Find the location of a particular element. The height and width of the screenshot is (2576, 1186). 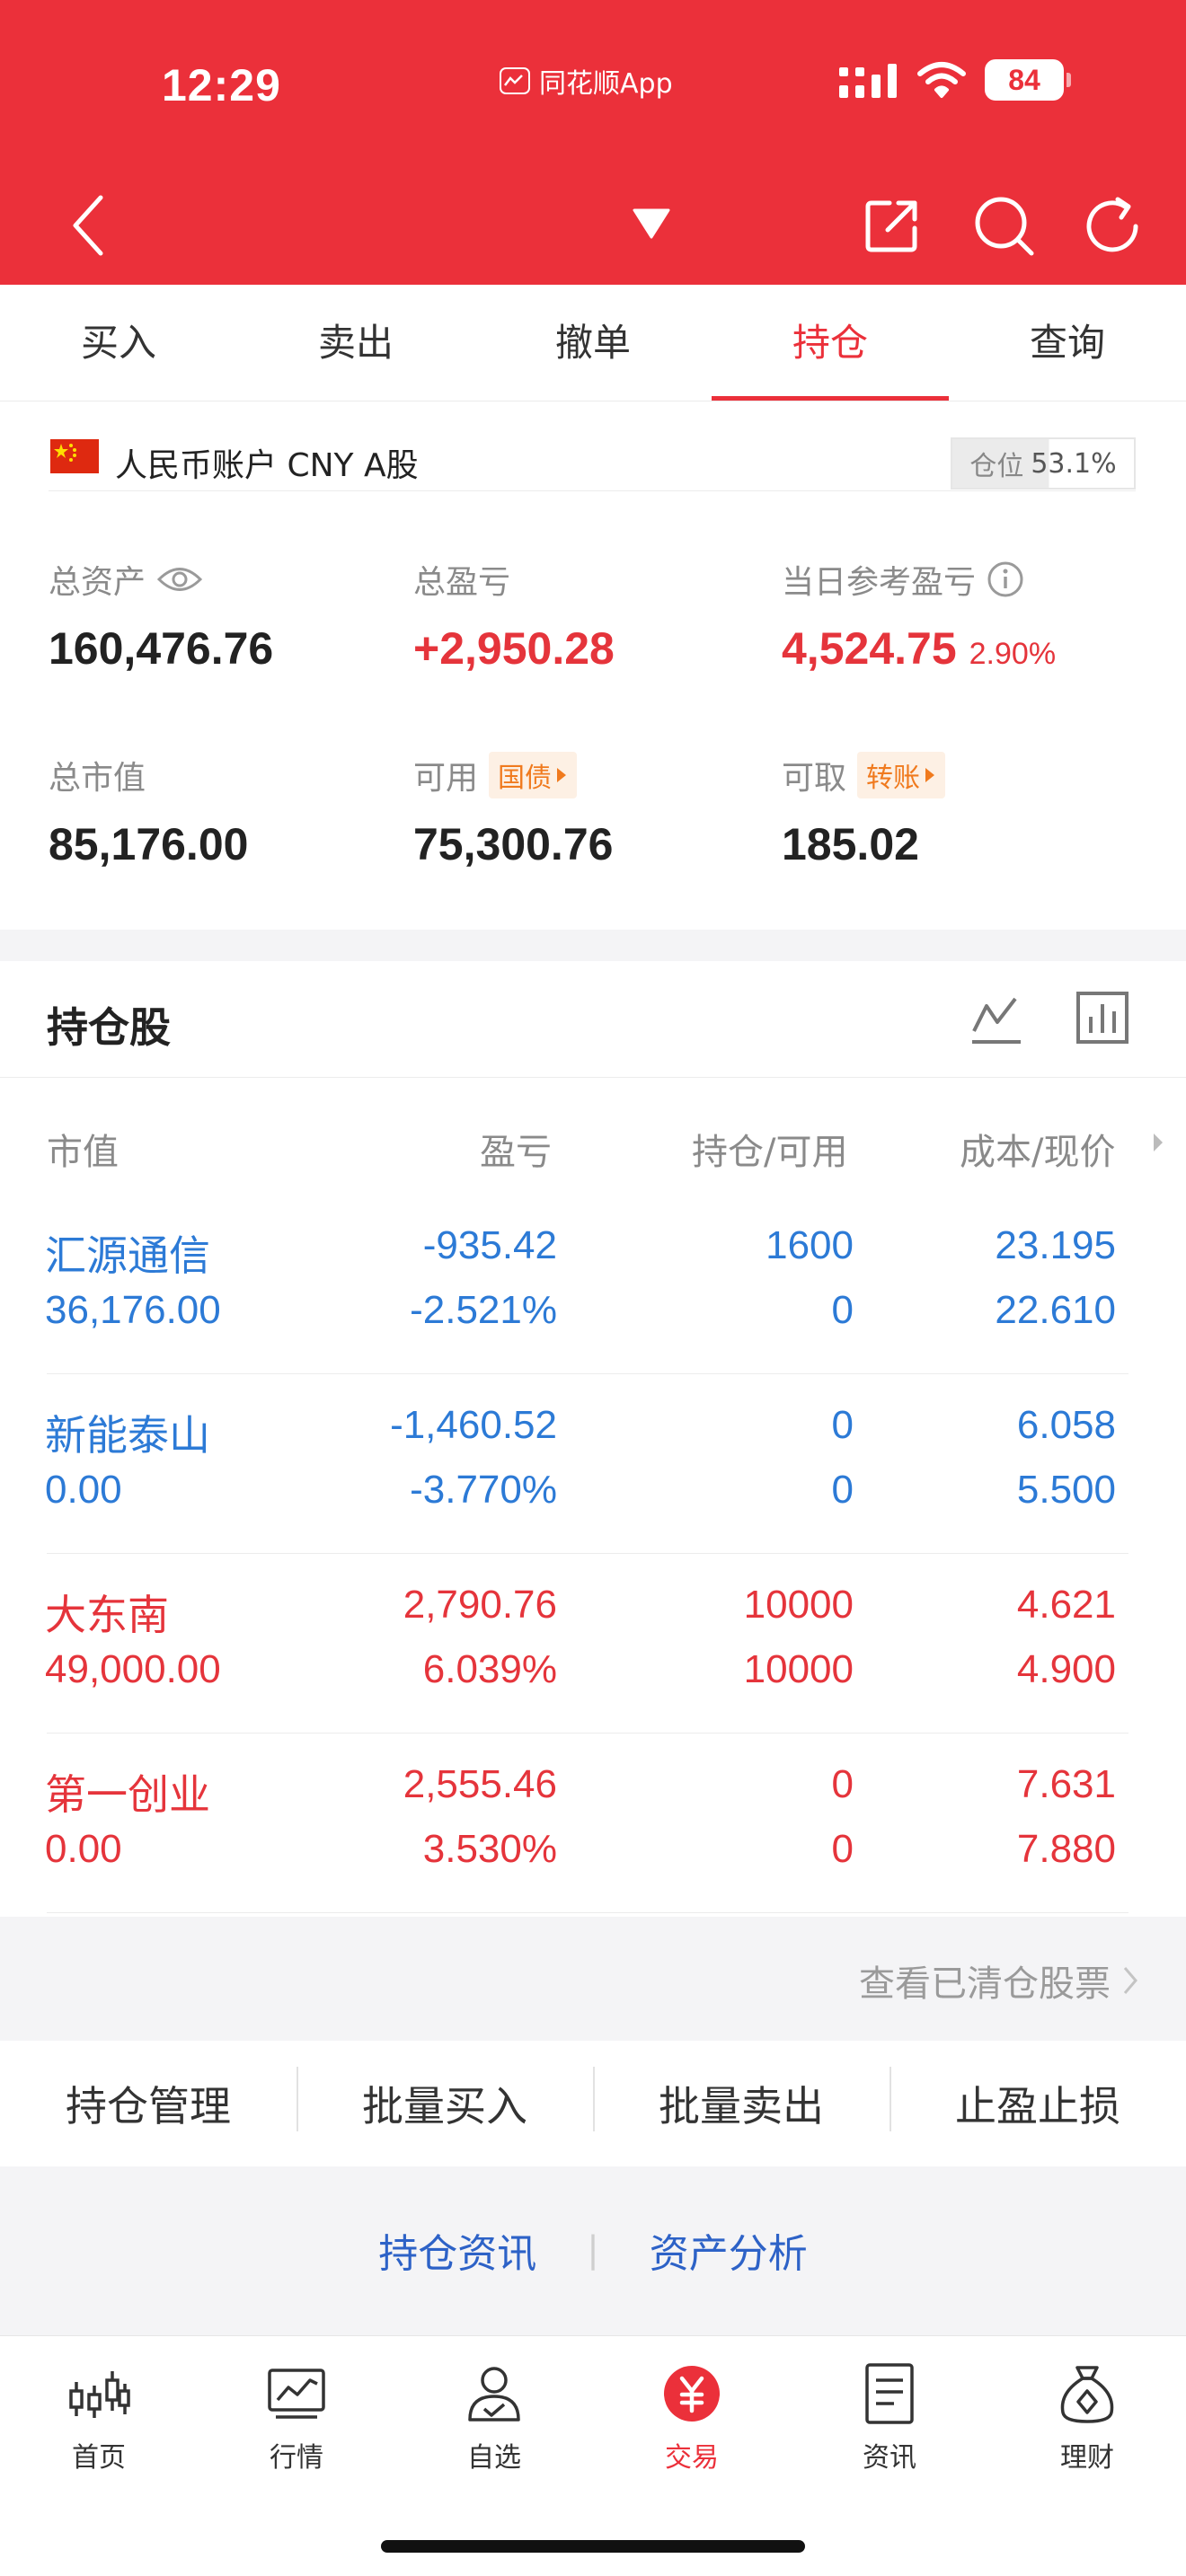

caret-right-icon is located at coordinates (930, 775).